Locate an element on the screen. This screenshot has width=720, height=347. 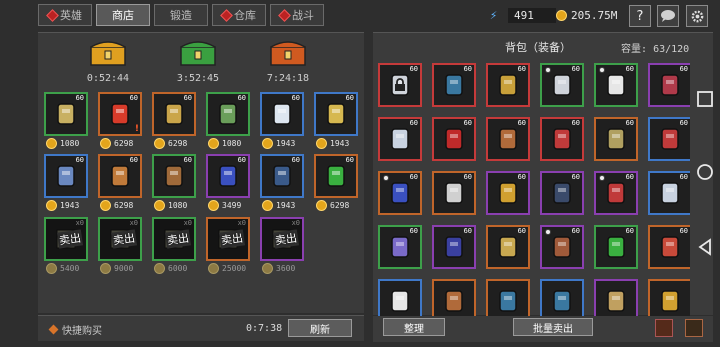
tab-hero: 英雄 is located at coordinates (65, 15).